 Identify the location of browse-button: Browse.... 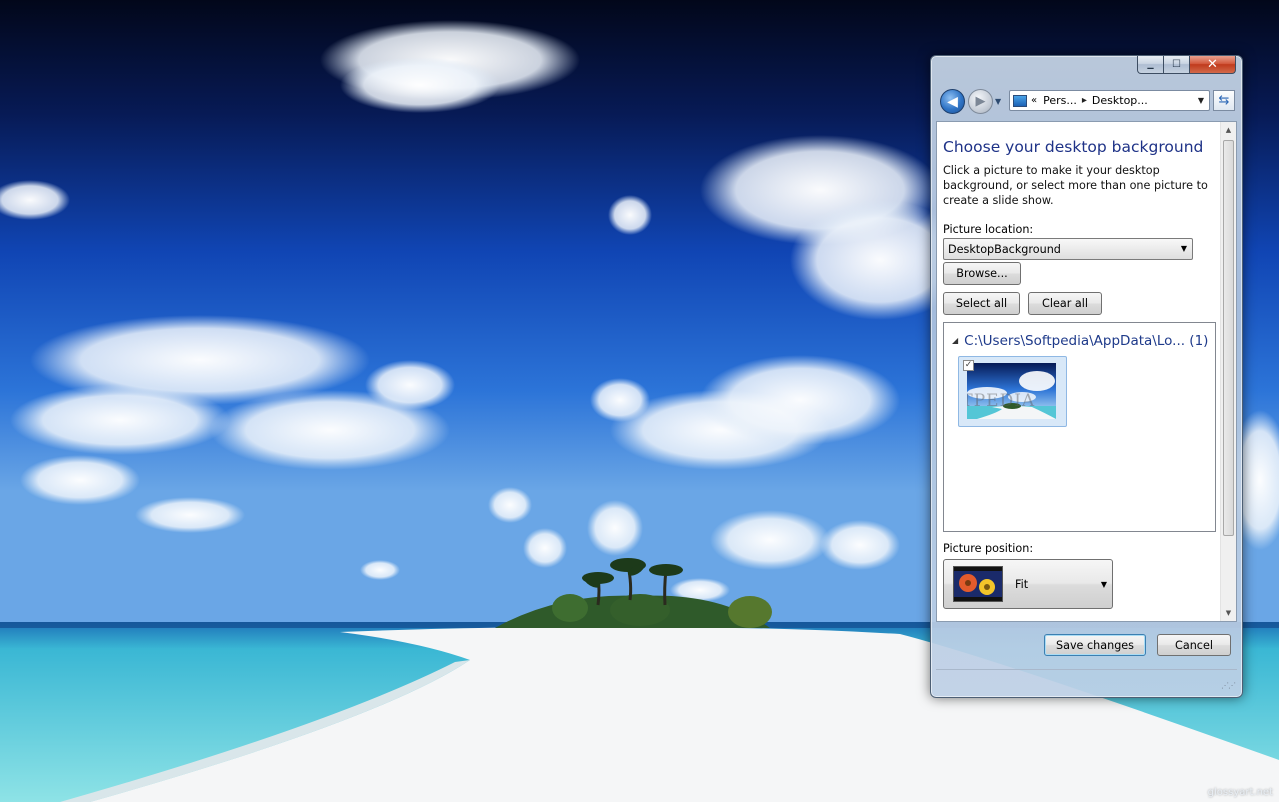
(982, 273).